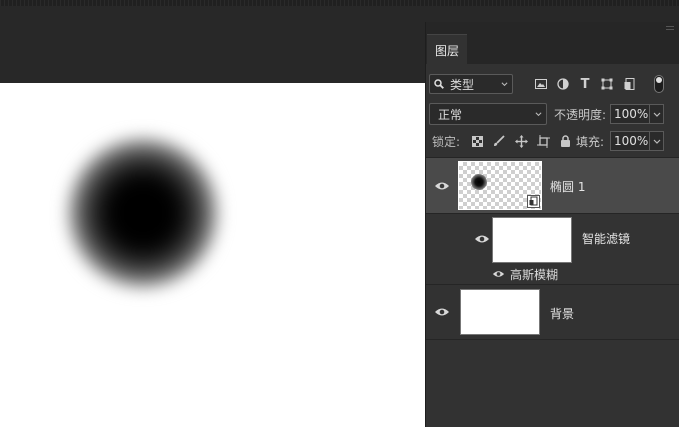  Describe the element at coordinates (499, 141) in the screenshot. I see `brush-icon` at that location.